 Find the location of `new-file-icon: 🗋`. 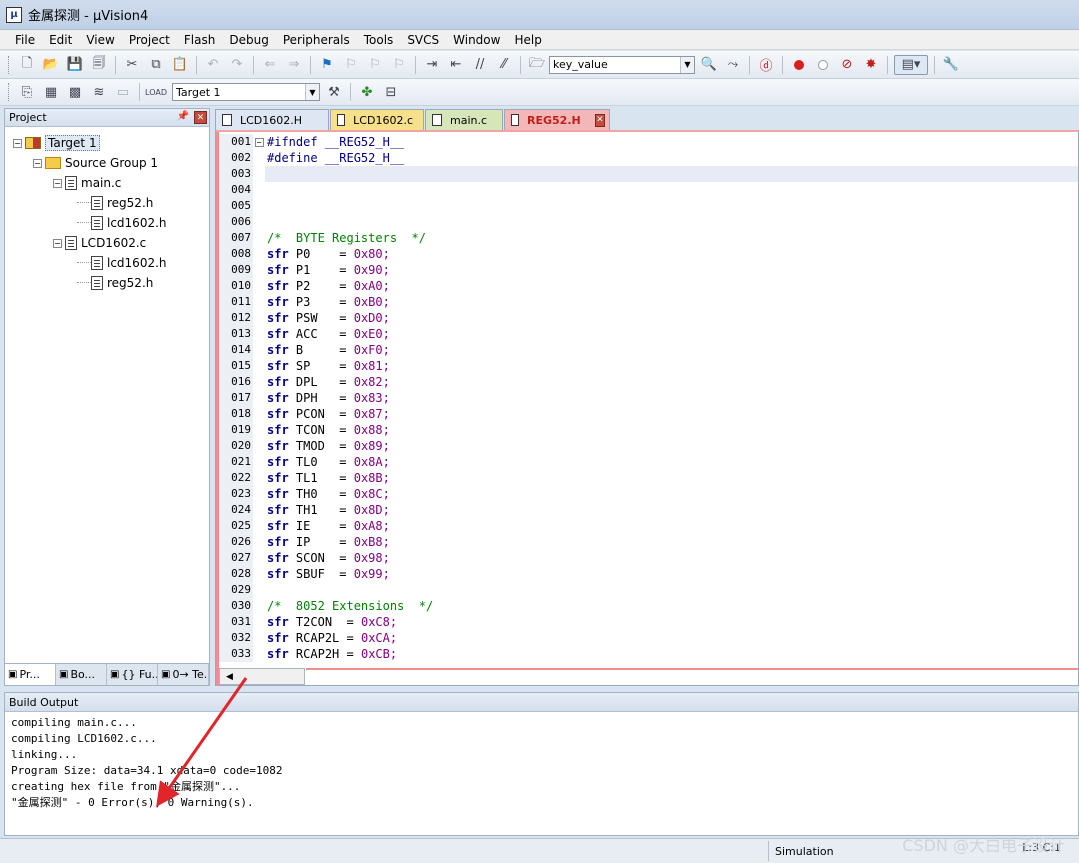

new-file-icon: 🗋 is located at coordinates (27, 65).